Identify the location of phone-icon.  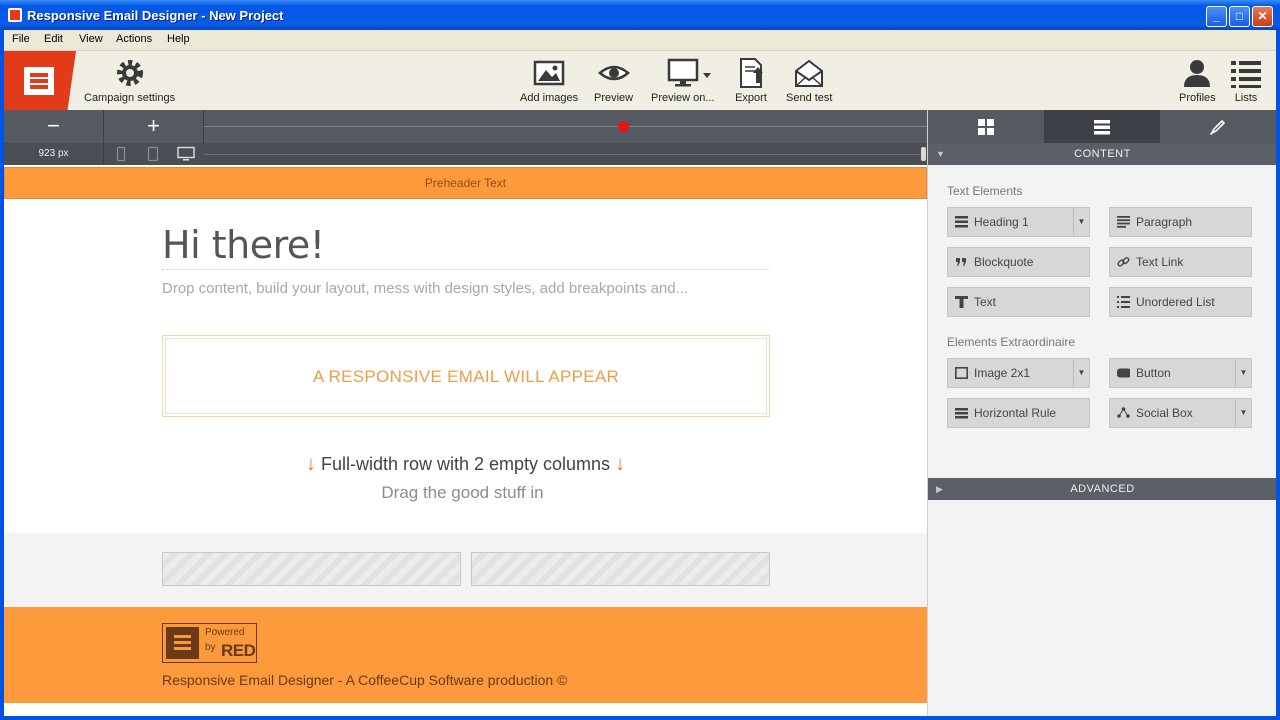
(121, 154).